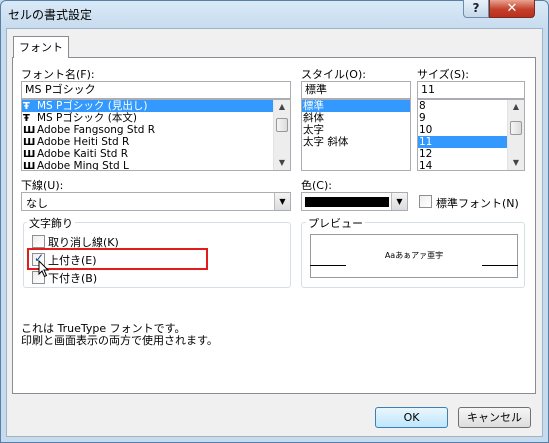 This screenshot has height=443, width=549. What do you see at coordinates (426, 154) in the screenshot?
I see `list-item-label: 12` at bounding box center [426, 154].